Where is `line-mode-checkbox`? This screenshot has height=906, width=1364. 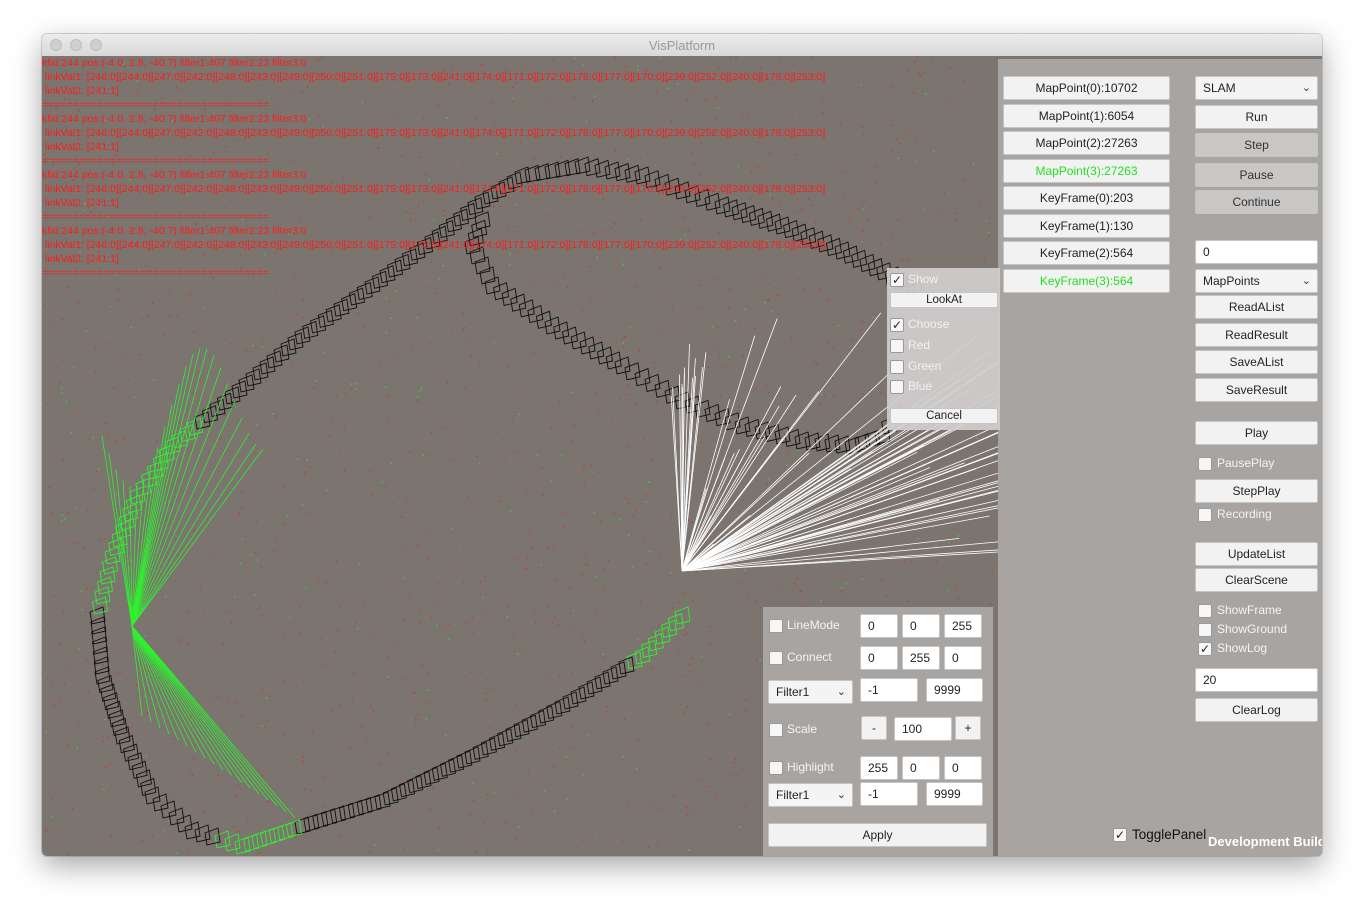
line-mode-checkbox is located at coordinates (776, 626).